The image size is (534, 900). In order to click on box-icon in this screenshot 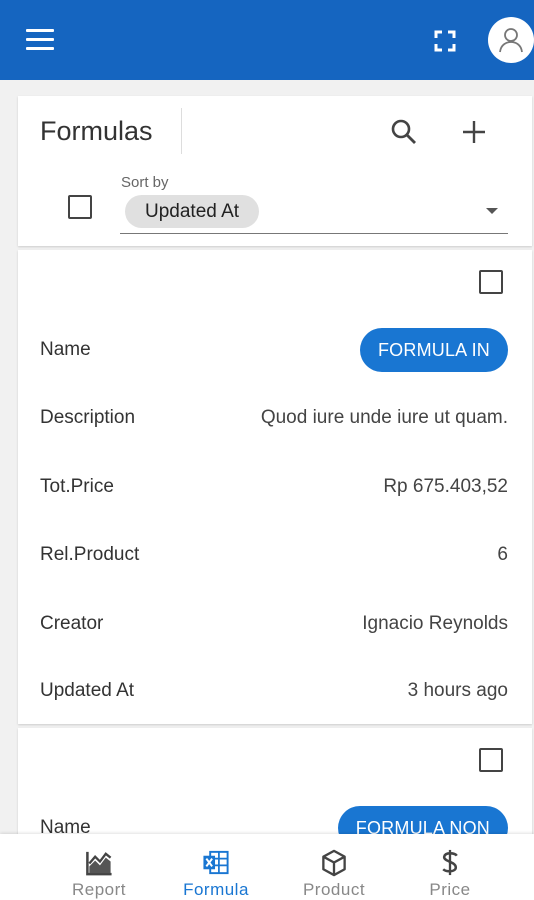, I will do `click(334, 863)`.